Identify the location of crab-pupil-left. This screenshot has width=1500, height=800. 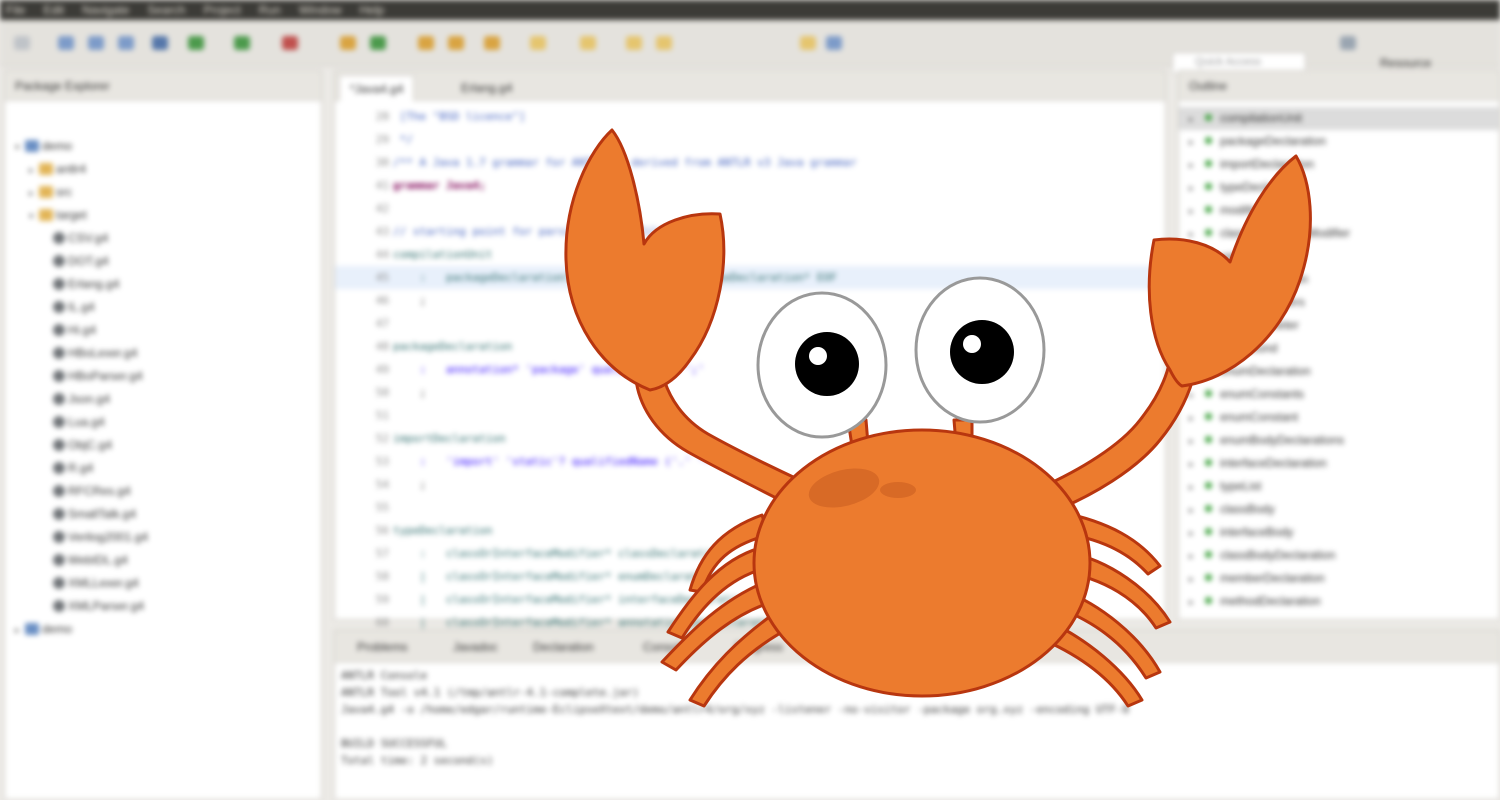
(827, 364).